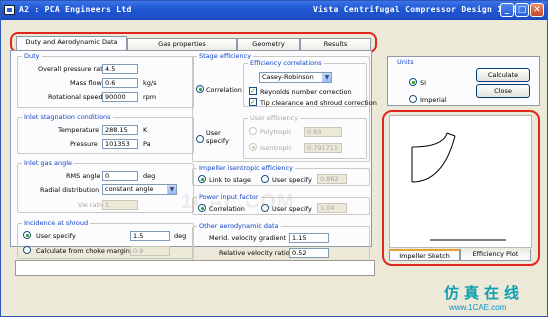  I want to click on vw-ratio-input: 1, so click(120, 205).